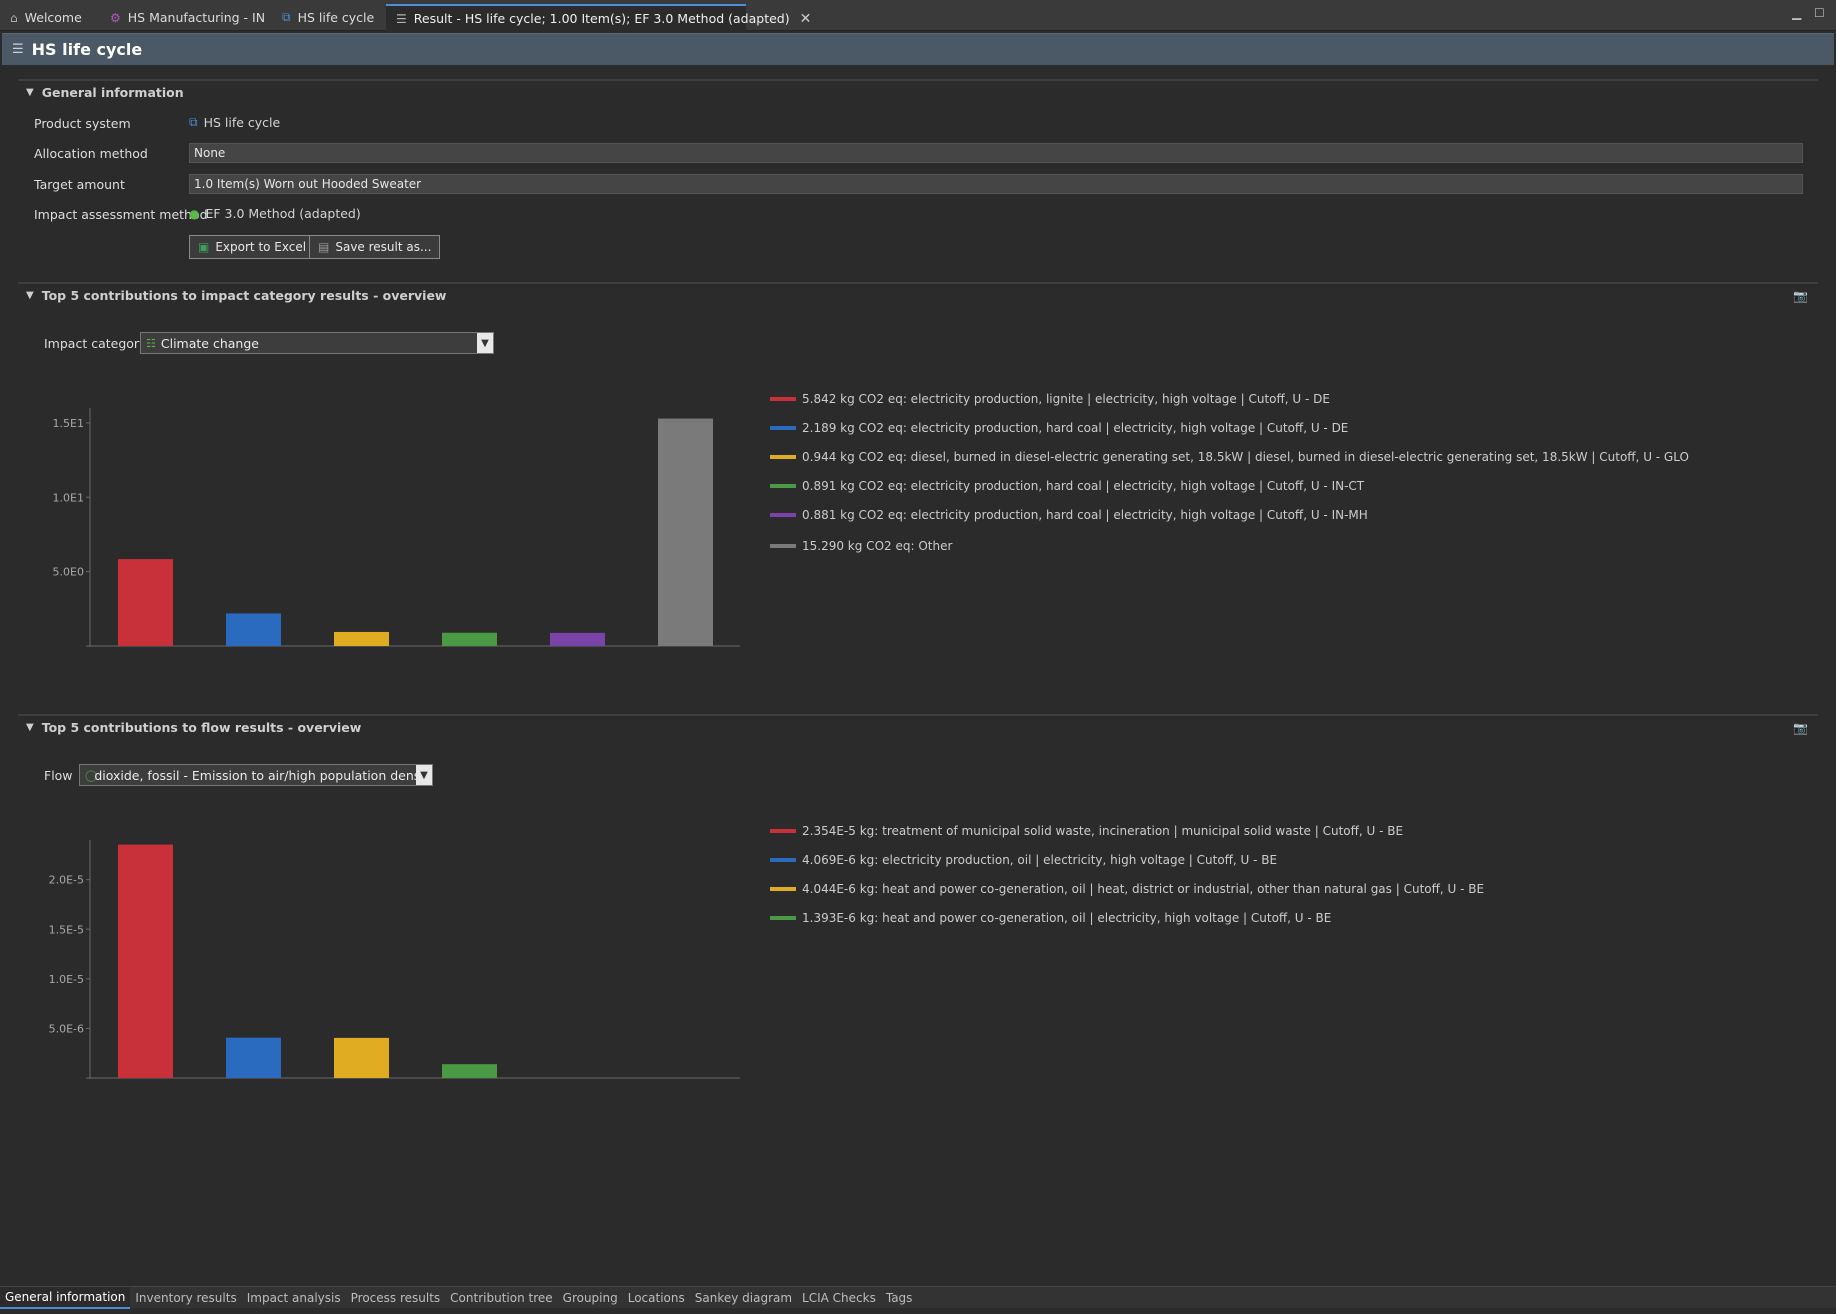 This screenshot has width=1836, height=1314. Describe the element at coordinates (65, 1297) in the screenshot. I see `bottom-tab-general-information: General information` at that location.